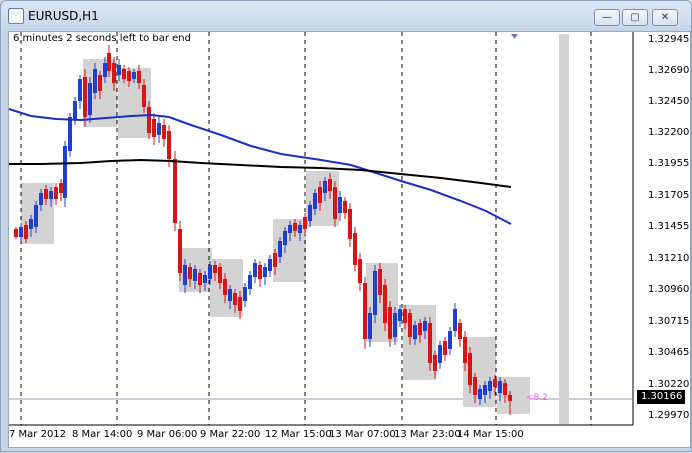  What do you see at coordinates (102, 38) in the screenshot?
I see `bar-timer-text: 6 minutes 2 seconds left to bar end` at bounding box center [102, 38].